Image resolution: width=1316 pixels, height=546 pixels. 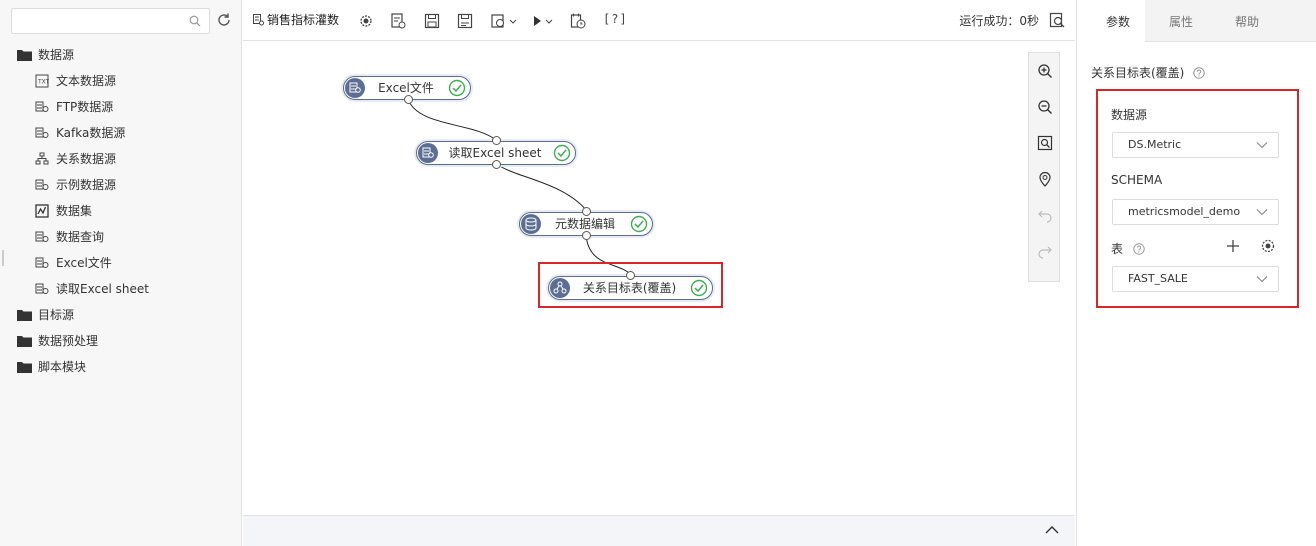 I want to click on database-node-icon, so click(x=531, y=224).